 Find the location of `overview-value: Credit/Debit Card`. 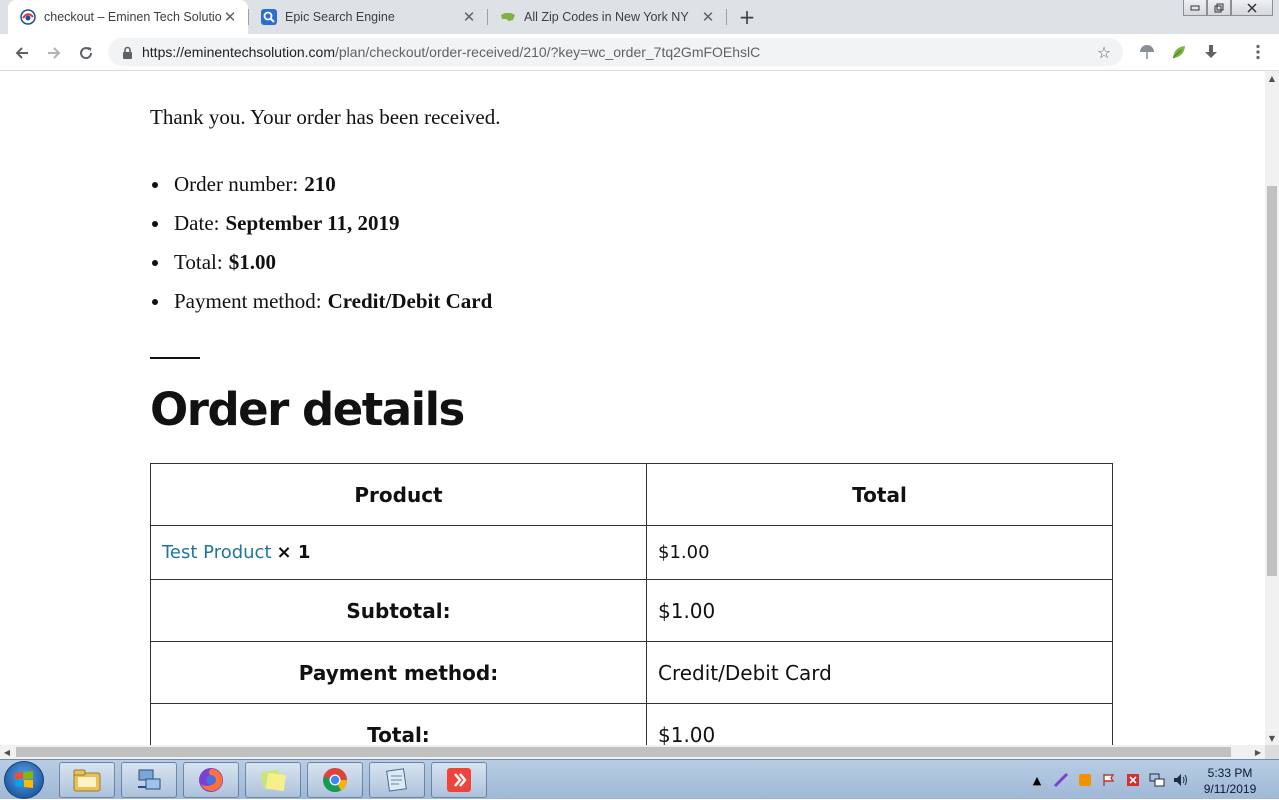

overview-value: Credit/Debit Card is located at coordinates (410, 301).